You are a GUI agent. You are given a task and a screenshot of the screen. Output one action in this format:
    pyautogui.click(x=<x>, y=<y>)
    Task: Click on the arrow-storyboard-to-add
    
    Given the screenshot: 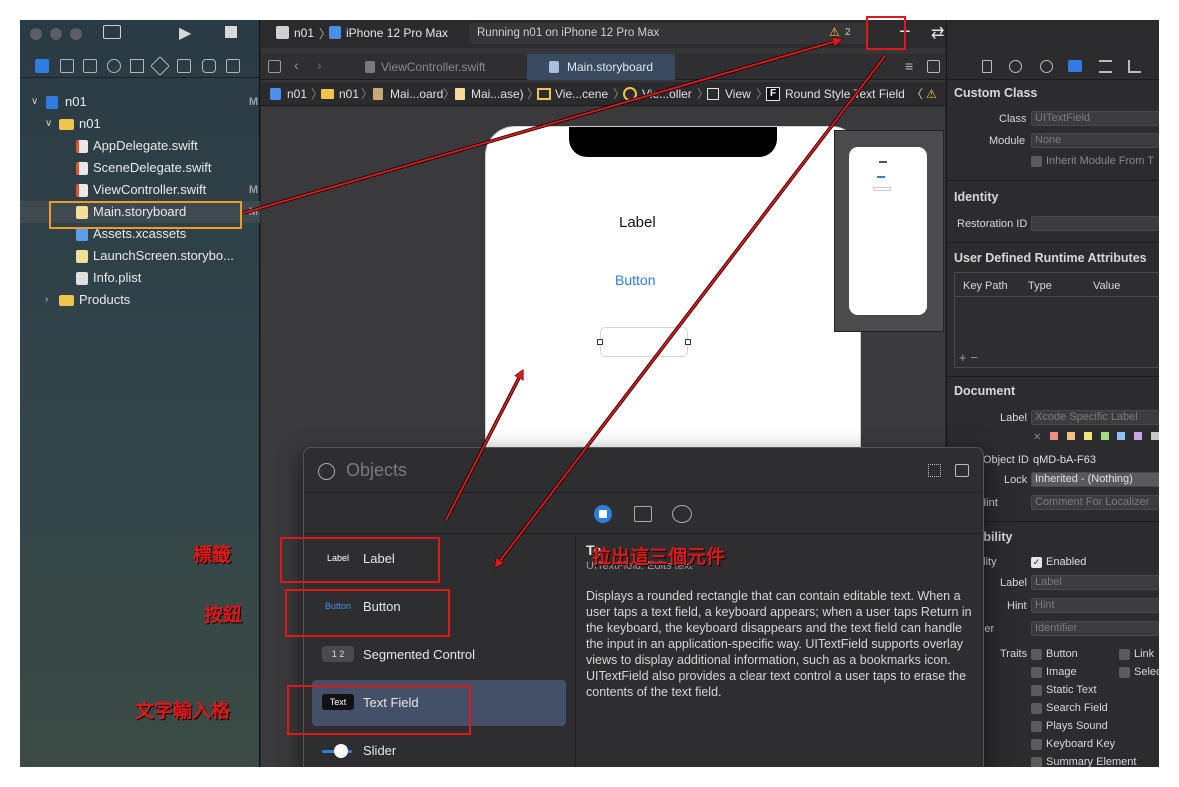 What is the action you would take?
    pyautogui.click(x=541, y=127)
    